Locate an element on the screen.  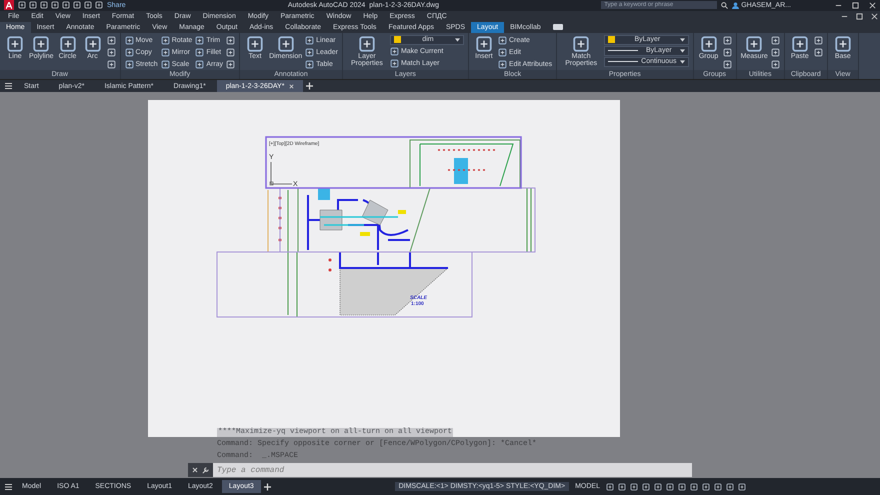
ucs-icon is located at coordinates (281, 174).